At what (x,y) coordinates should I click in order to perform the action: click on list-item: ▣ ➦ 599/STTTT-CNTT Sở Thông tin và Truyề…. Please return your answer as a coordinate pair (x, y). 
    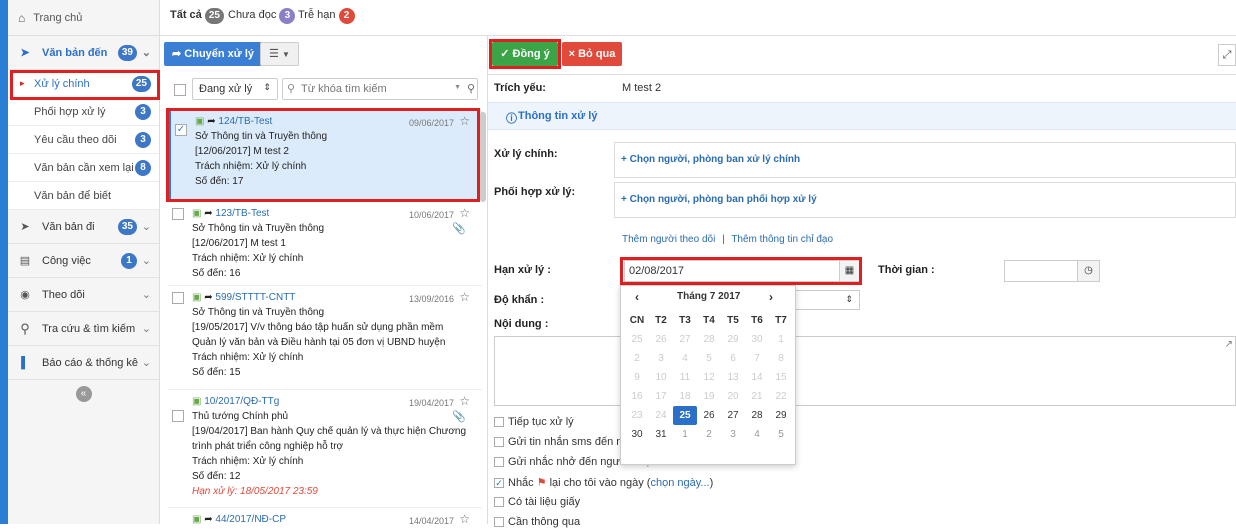
    Looking at the image, I should click on (325, 338).